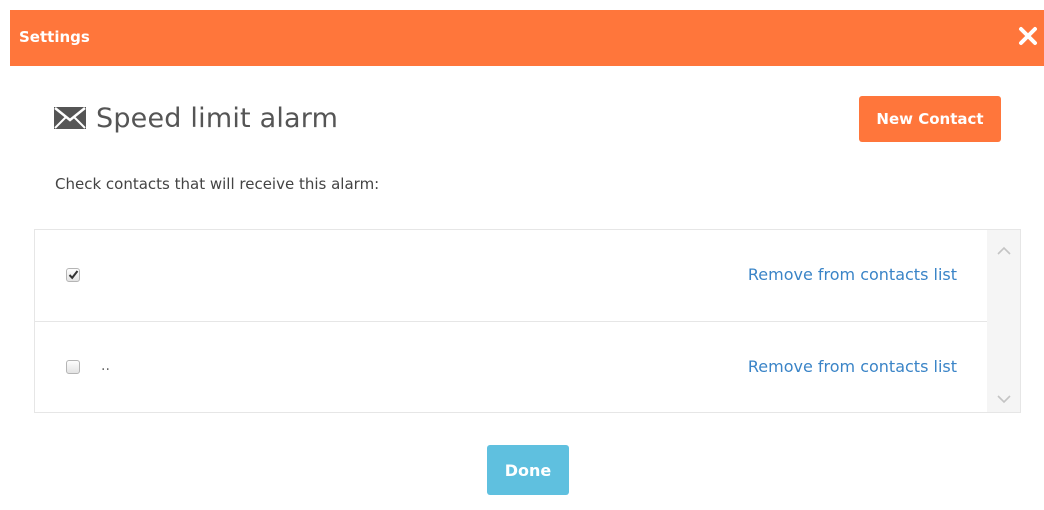 Image resolution: width=1044 pixels, height=510 pixels. I want to click on envelope-icon, so click(70, 118).